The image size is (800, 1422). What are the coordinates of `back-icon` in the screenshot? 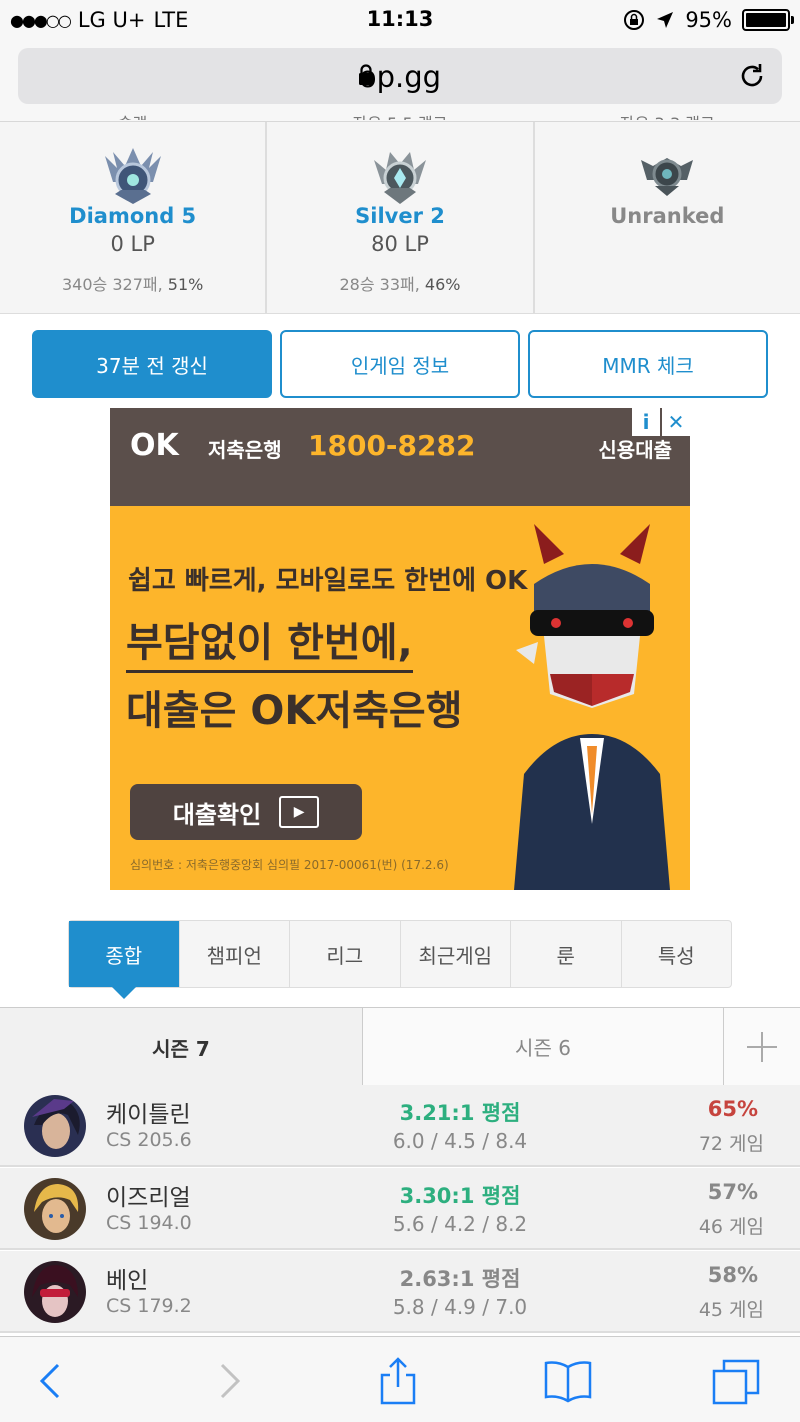 It's located at (52, 1381).